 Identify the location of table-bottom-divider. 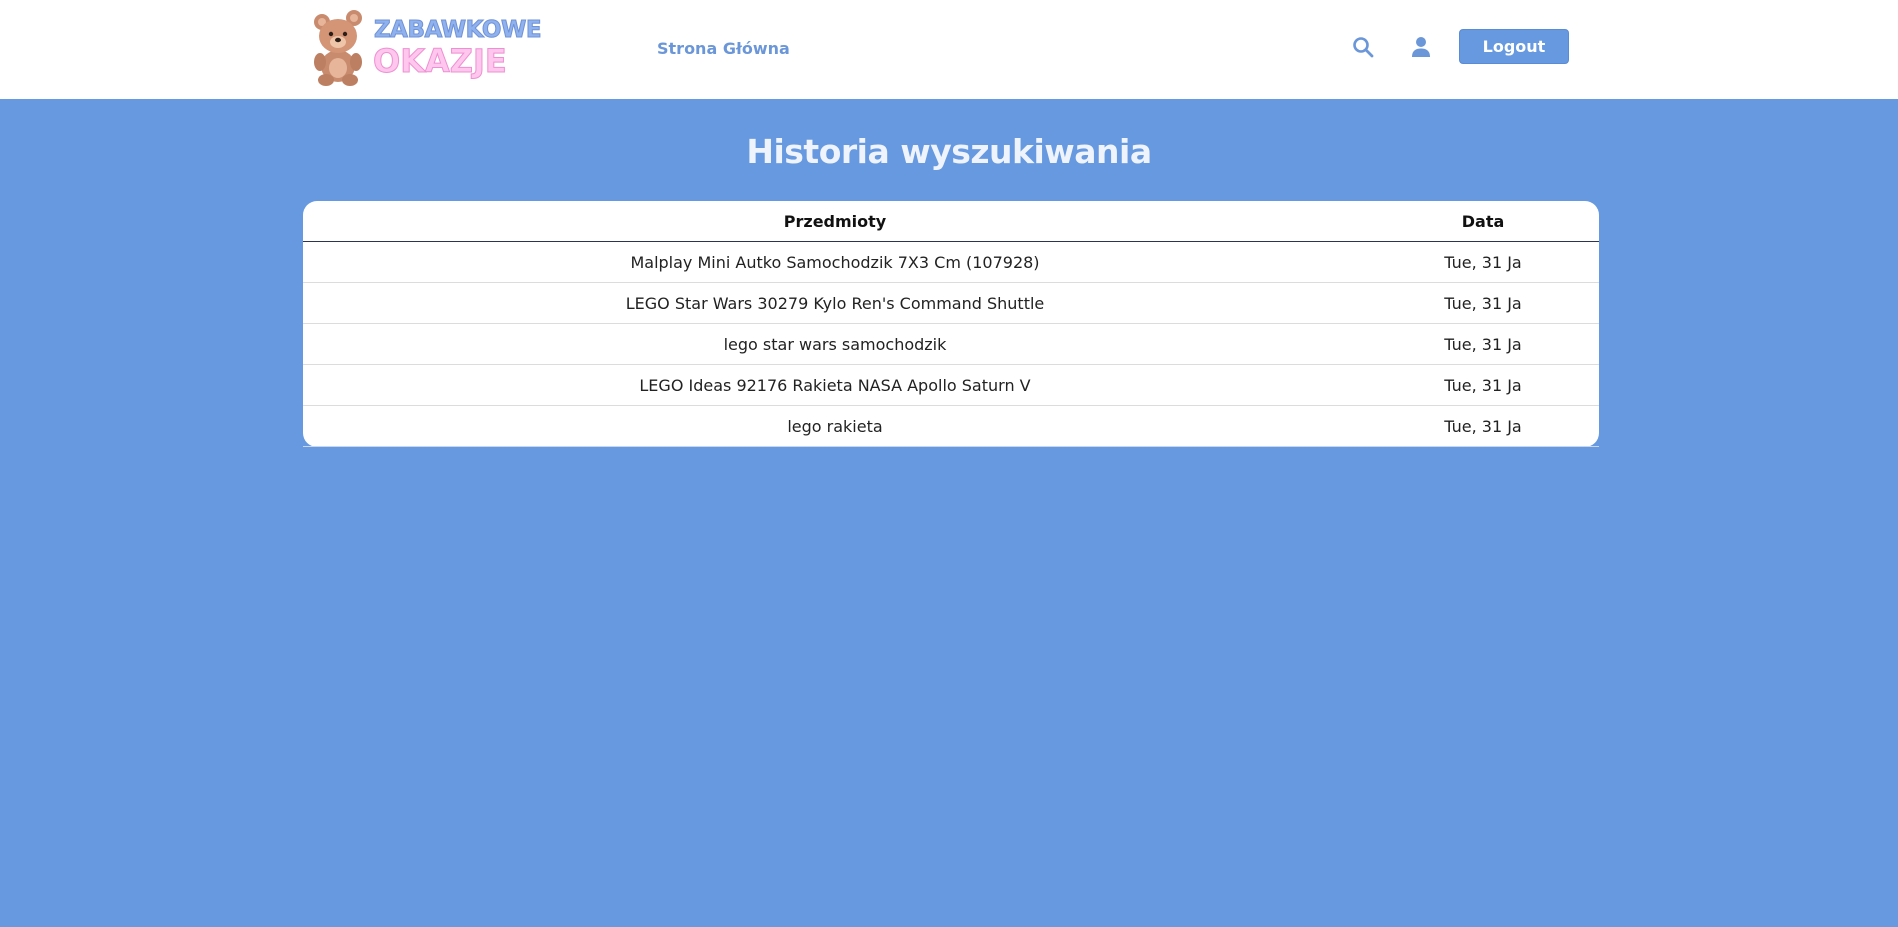
(951, 446).